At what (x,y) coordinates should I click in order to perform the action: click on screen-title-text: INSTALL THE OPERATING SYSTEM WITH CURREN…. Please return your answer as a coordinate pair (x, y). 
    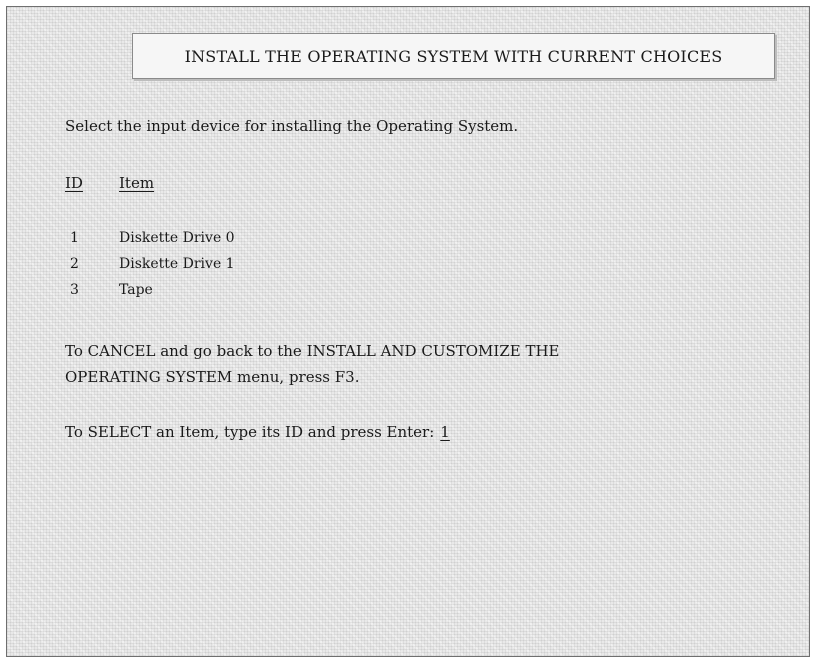
    Looking at the image, I should click on (453, 56).